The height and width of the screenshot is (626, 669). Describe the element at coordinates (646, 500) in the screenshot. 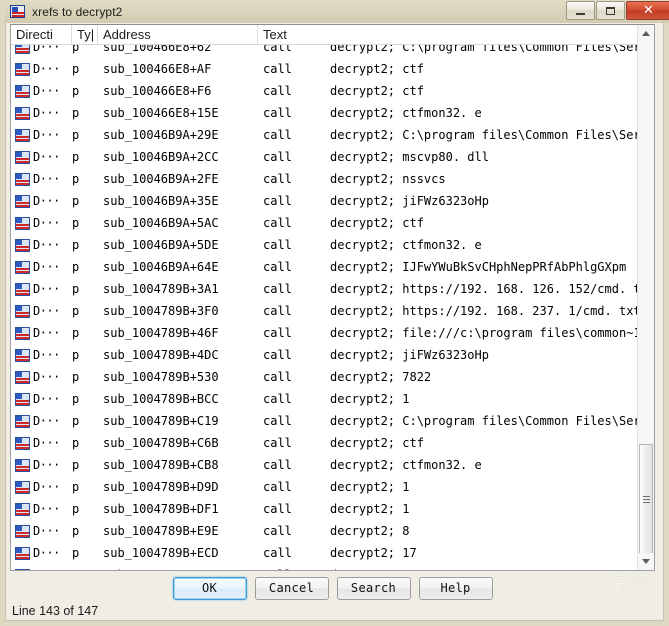

I see `scrollbar-thumb` at that location.